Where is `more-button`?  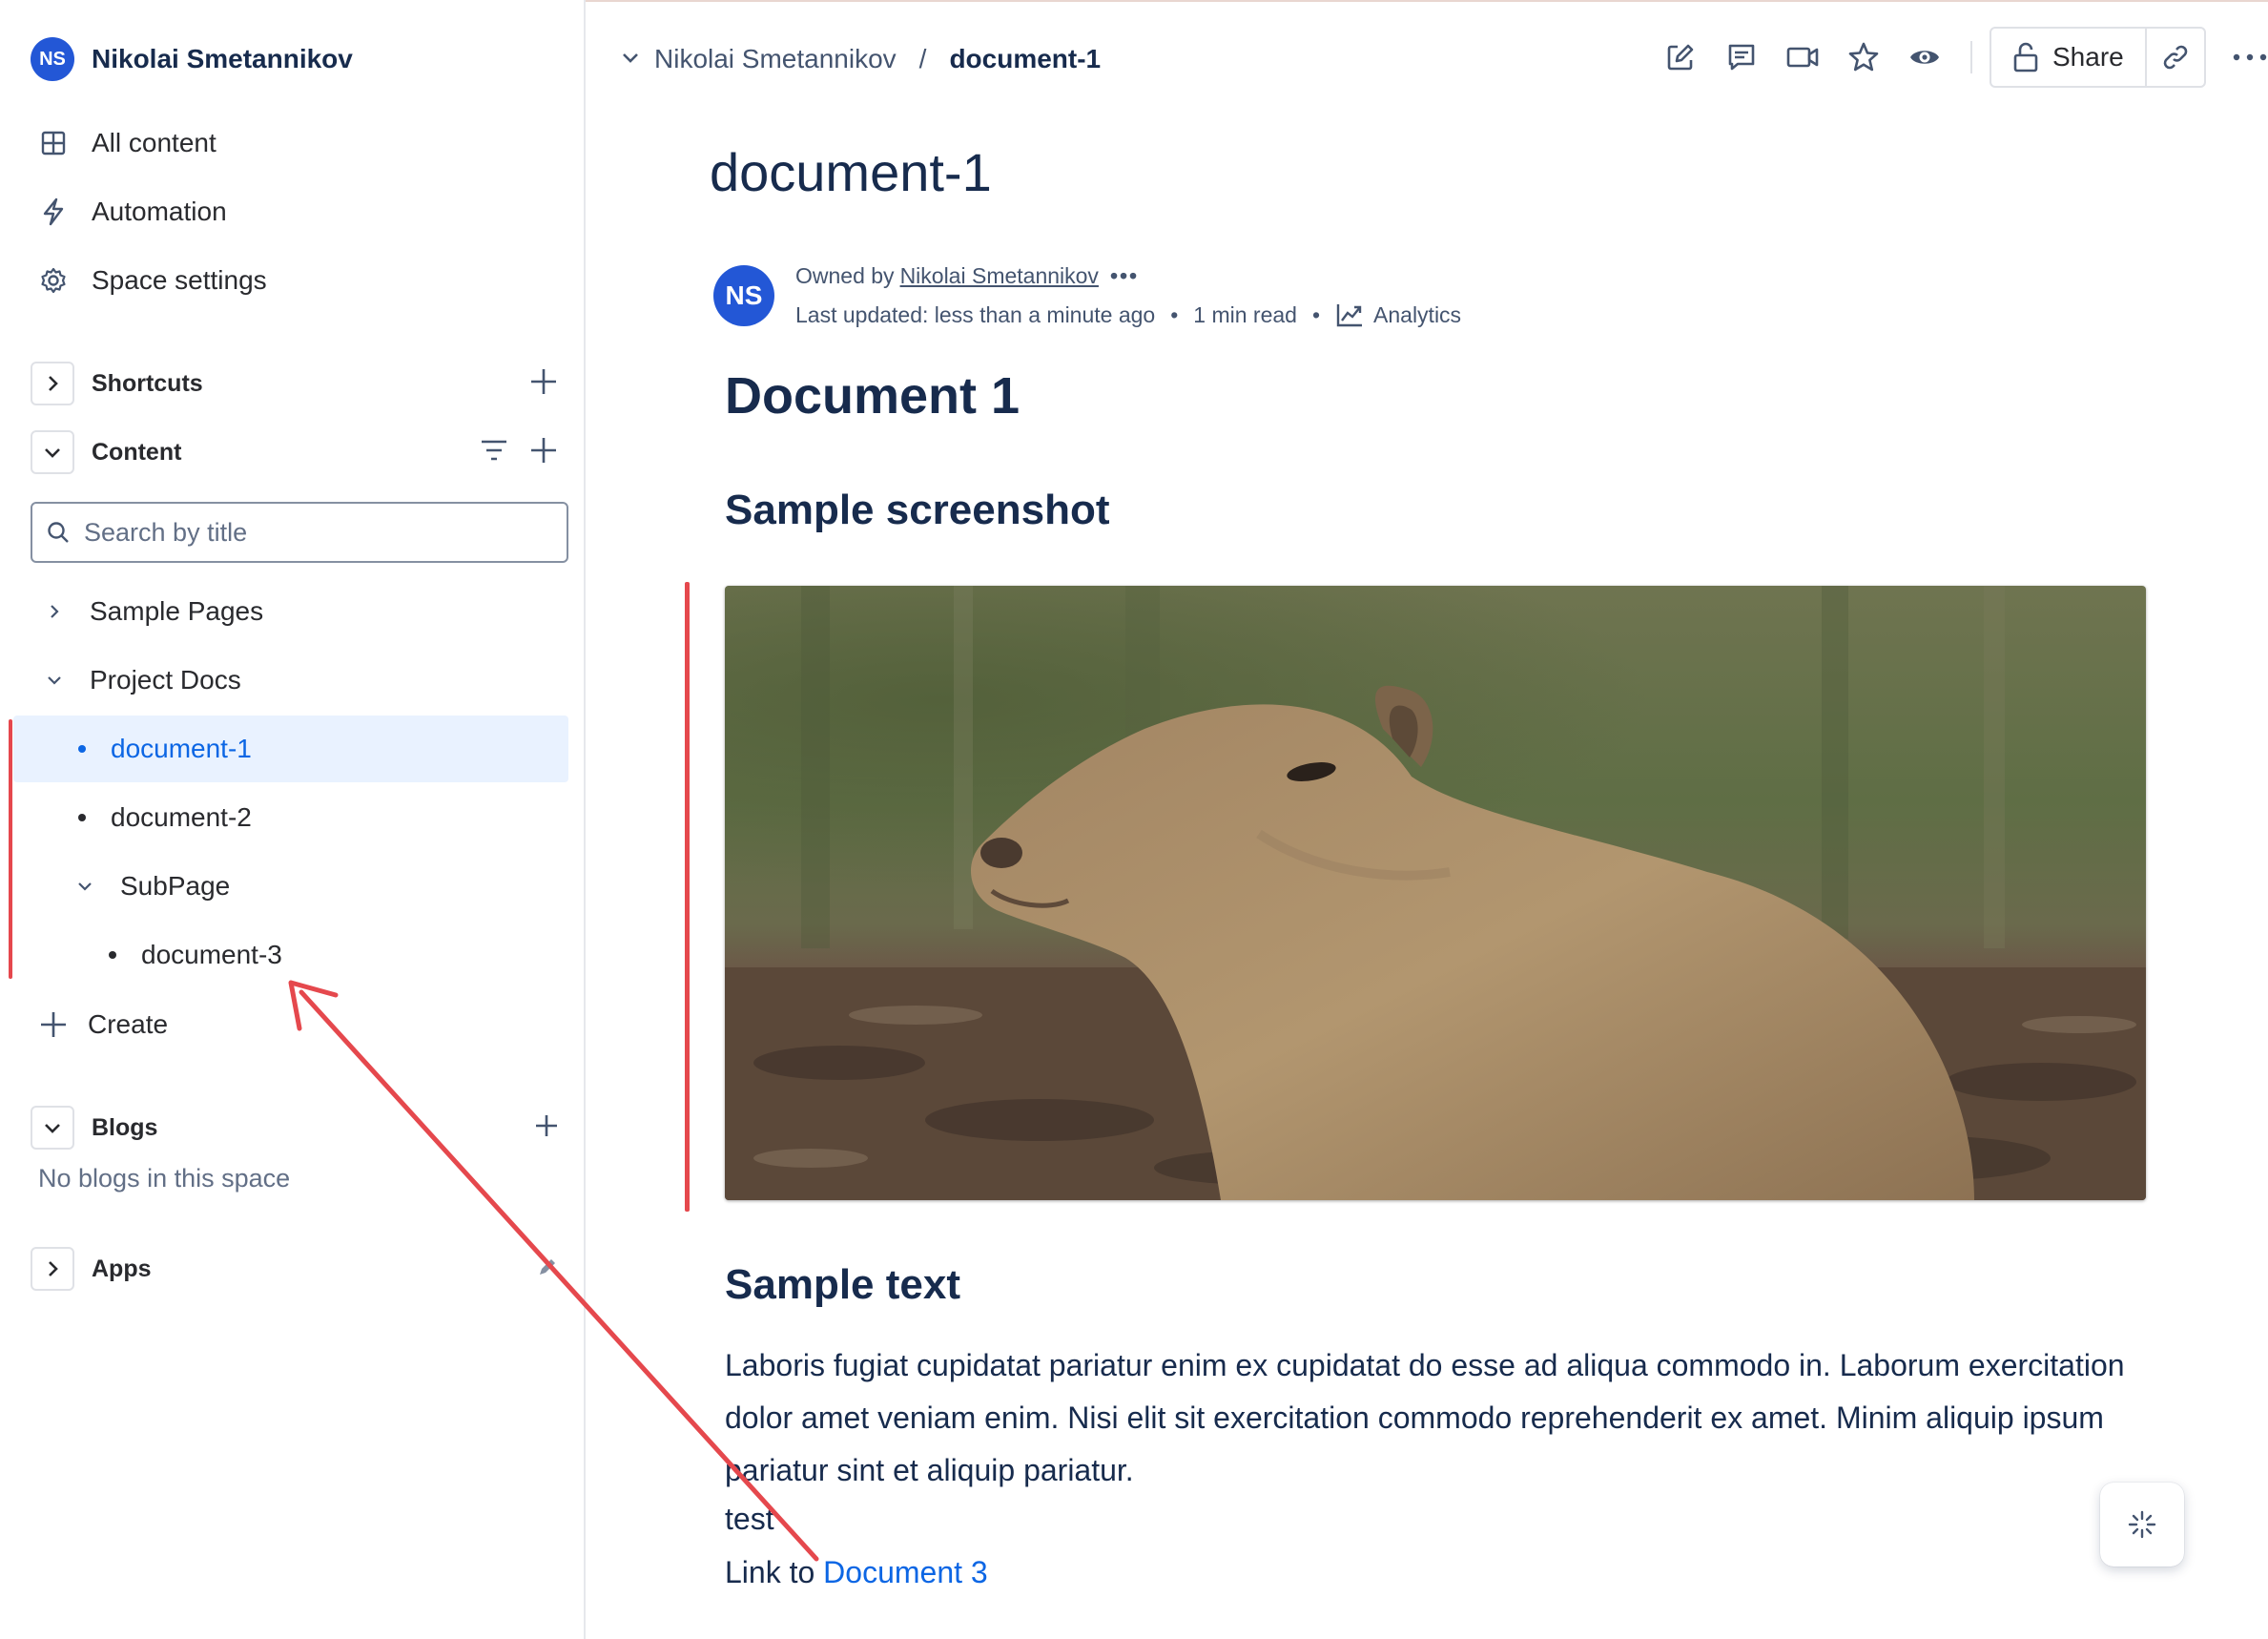
more-button is located at coordinates (2250, 57).